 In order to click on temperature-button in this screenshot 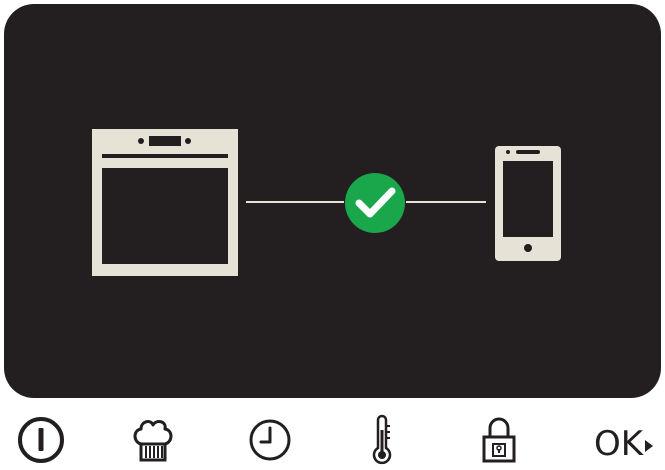, I will do `click(382, 440)`.